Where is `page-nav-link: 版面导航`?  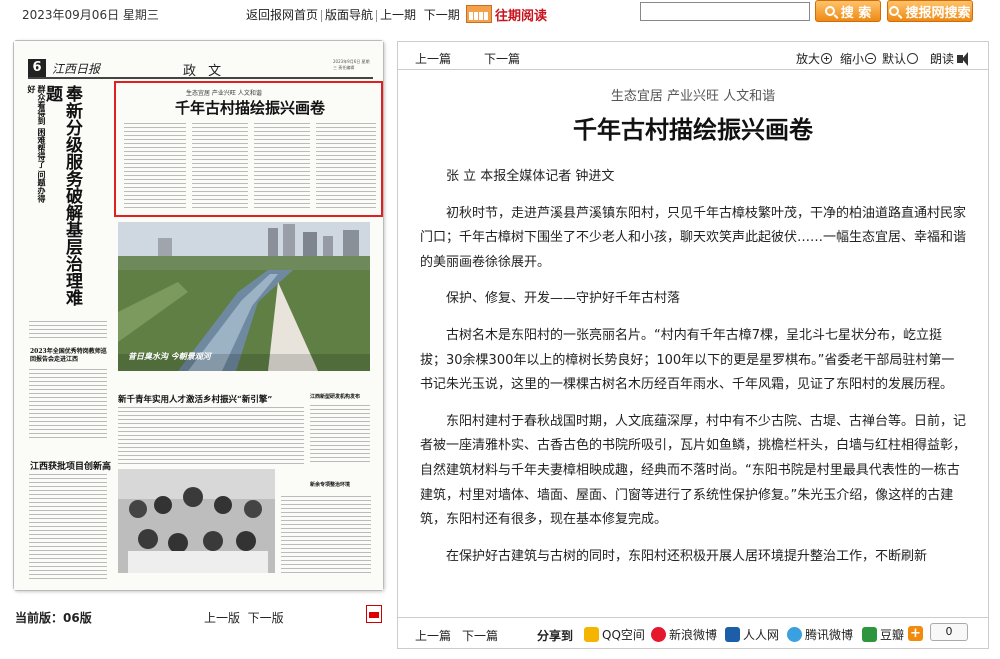
page-nav-link: 版面导航 is located at coordinates (349, 15).